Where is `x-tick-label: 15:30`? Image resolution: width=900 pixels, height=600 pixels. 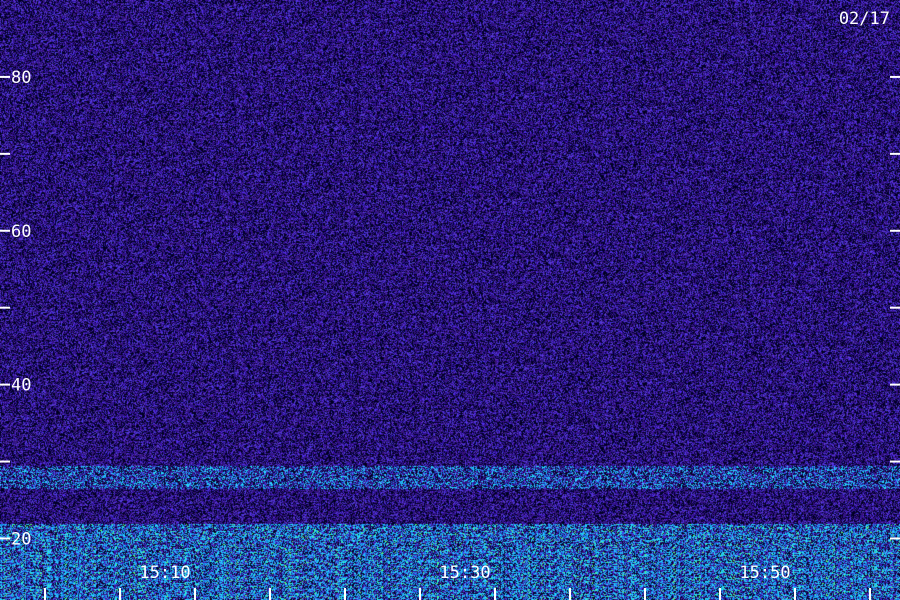 x-tick-label: 15:30 is located at coordinates (464, 573).